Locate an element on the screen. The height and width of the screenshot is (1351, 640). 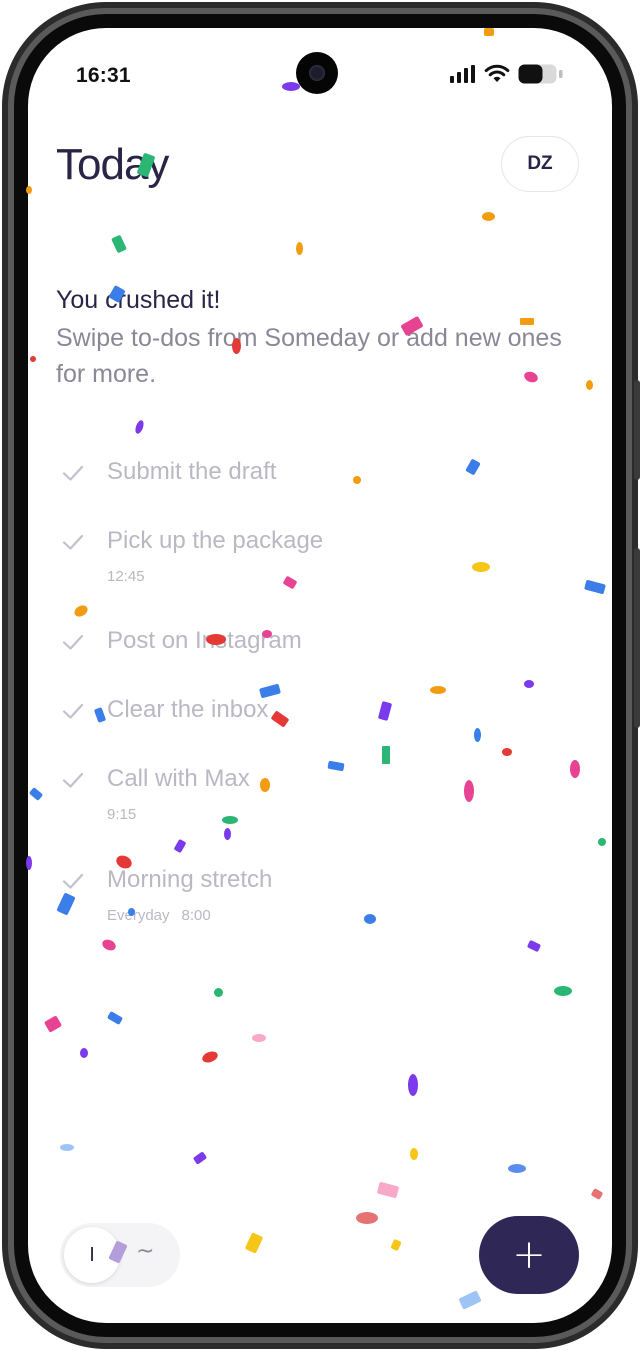
task-title: Clear the inbox is located at coordinates (188, 709).